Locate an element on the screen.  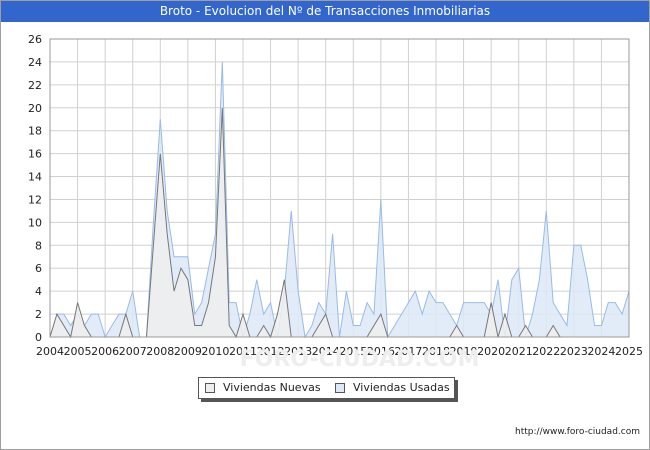
x-tick-label: 2024 is located at coordinates (601, 351).